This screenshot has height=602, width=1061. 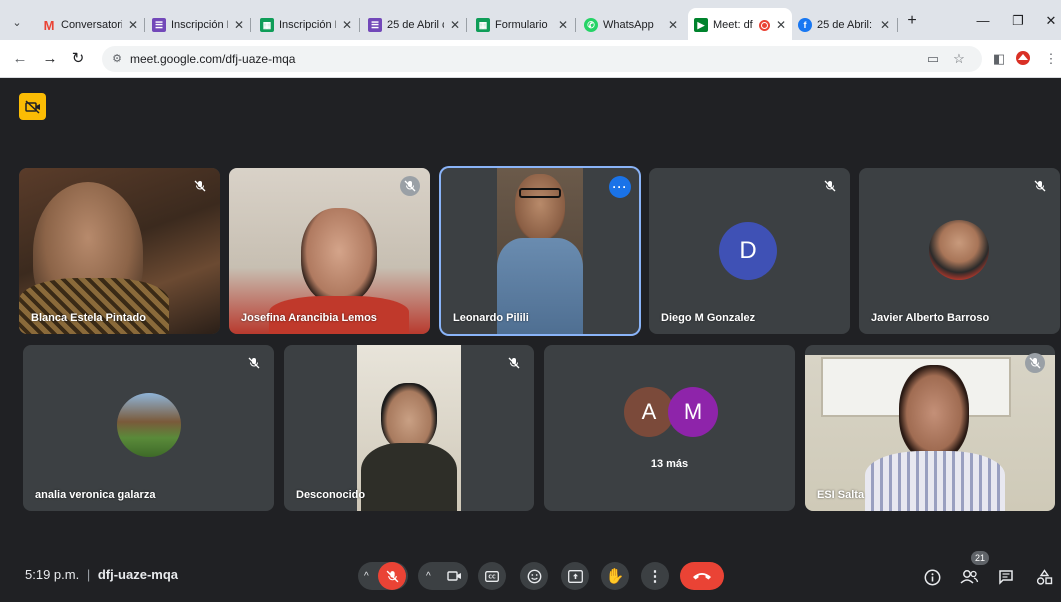 I want to click on mic-options-chevron-icon: ^, so click(x=366, y=576).